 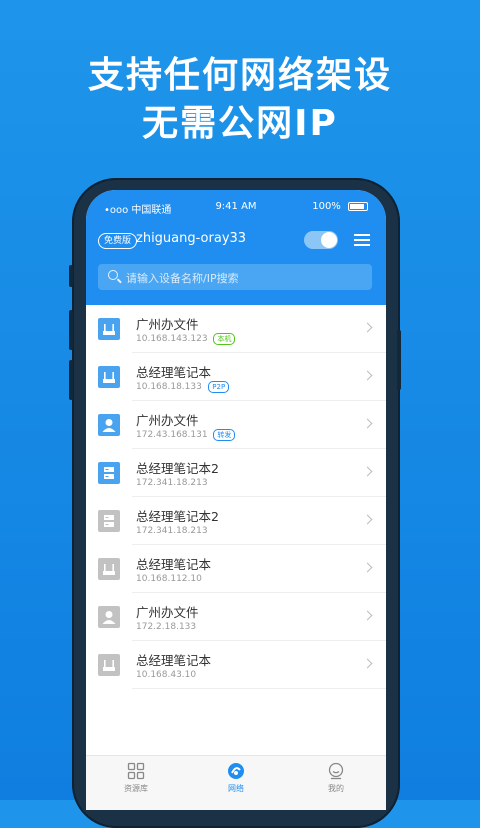 I want to click on plan-badge: 免费版, so click(x=118, y=241).